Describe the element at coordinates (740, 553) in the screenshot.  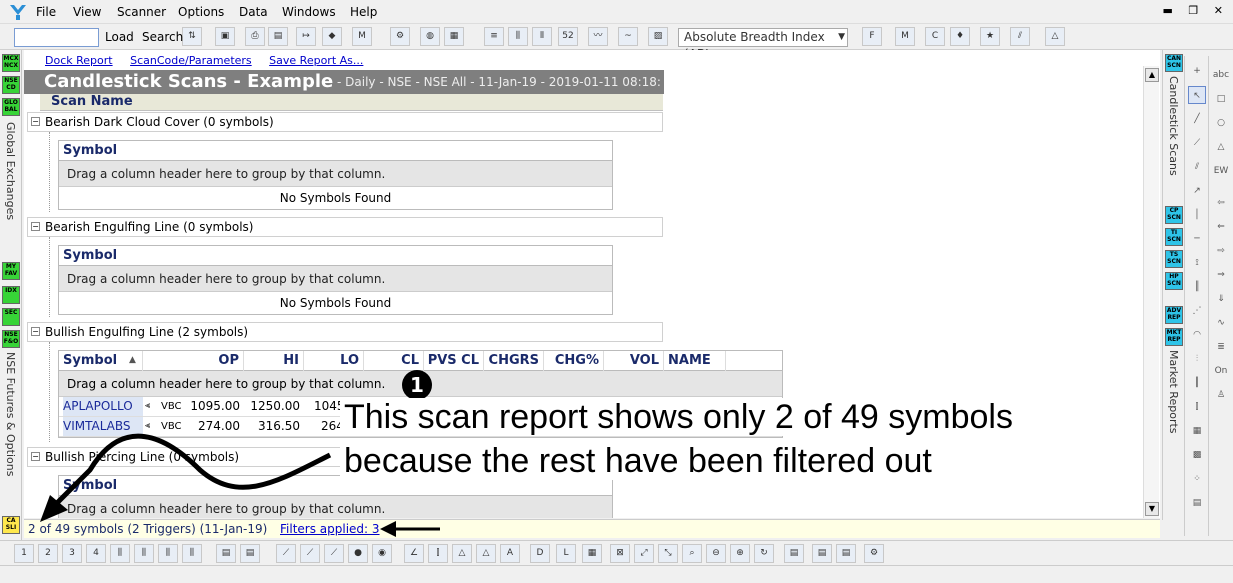
I see `zoom-in-icon: ⊕` at that location.